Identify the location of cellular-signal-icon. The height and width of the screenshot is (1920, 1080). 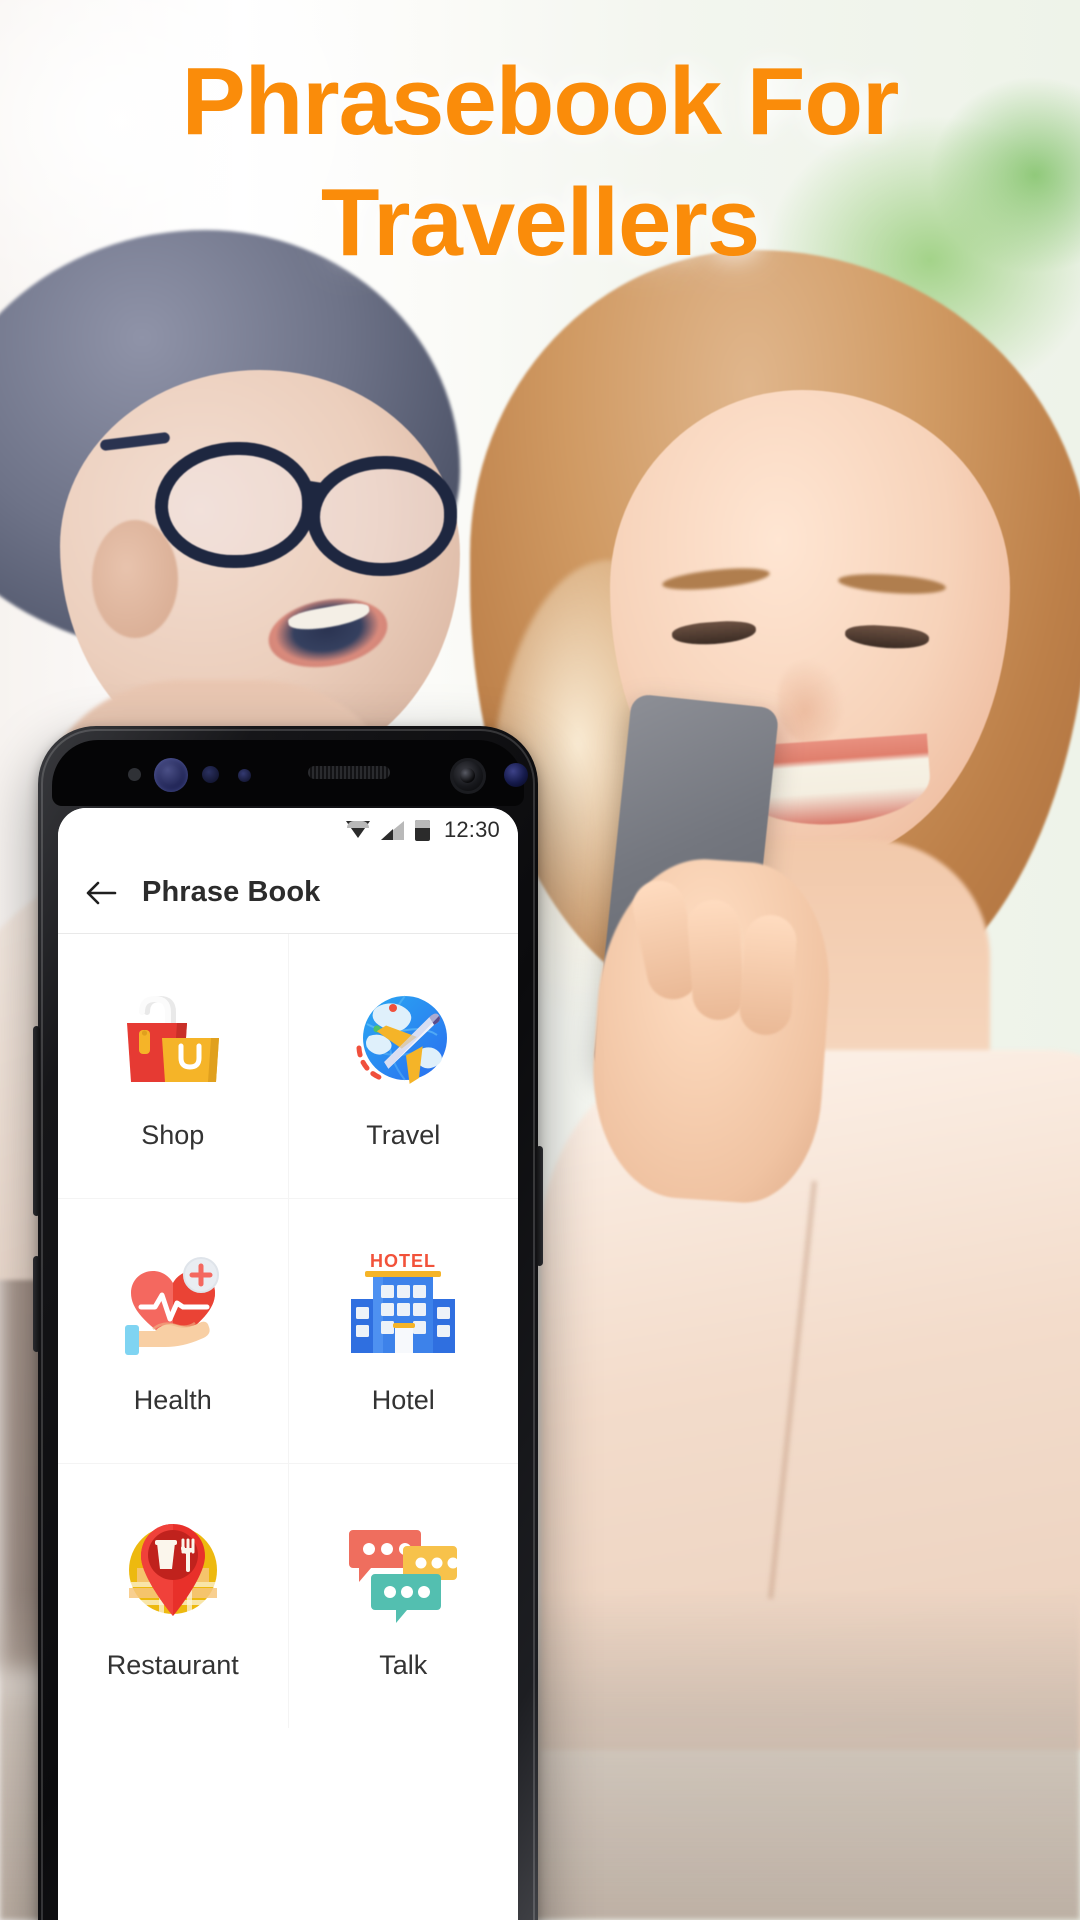
(392, 830).